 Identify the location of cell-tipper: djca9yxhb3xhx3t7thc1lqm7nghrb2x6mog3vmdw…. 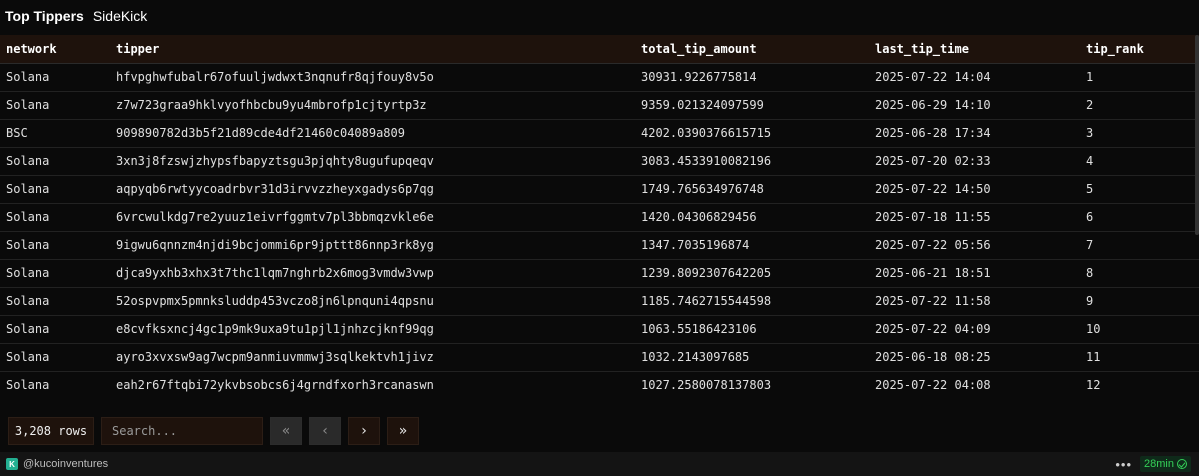
(372, 273).